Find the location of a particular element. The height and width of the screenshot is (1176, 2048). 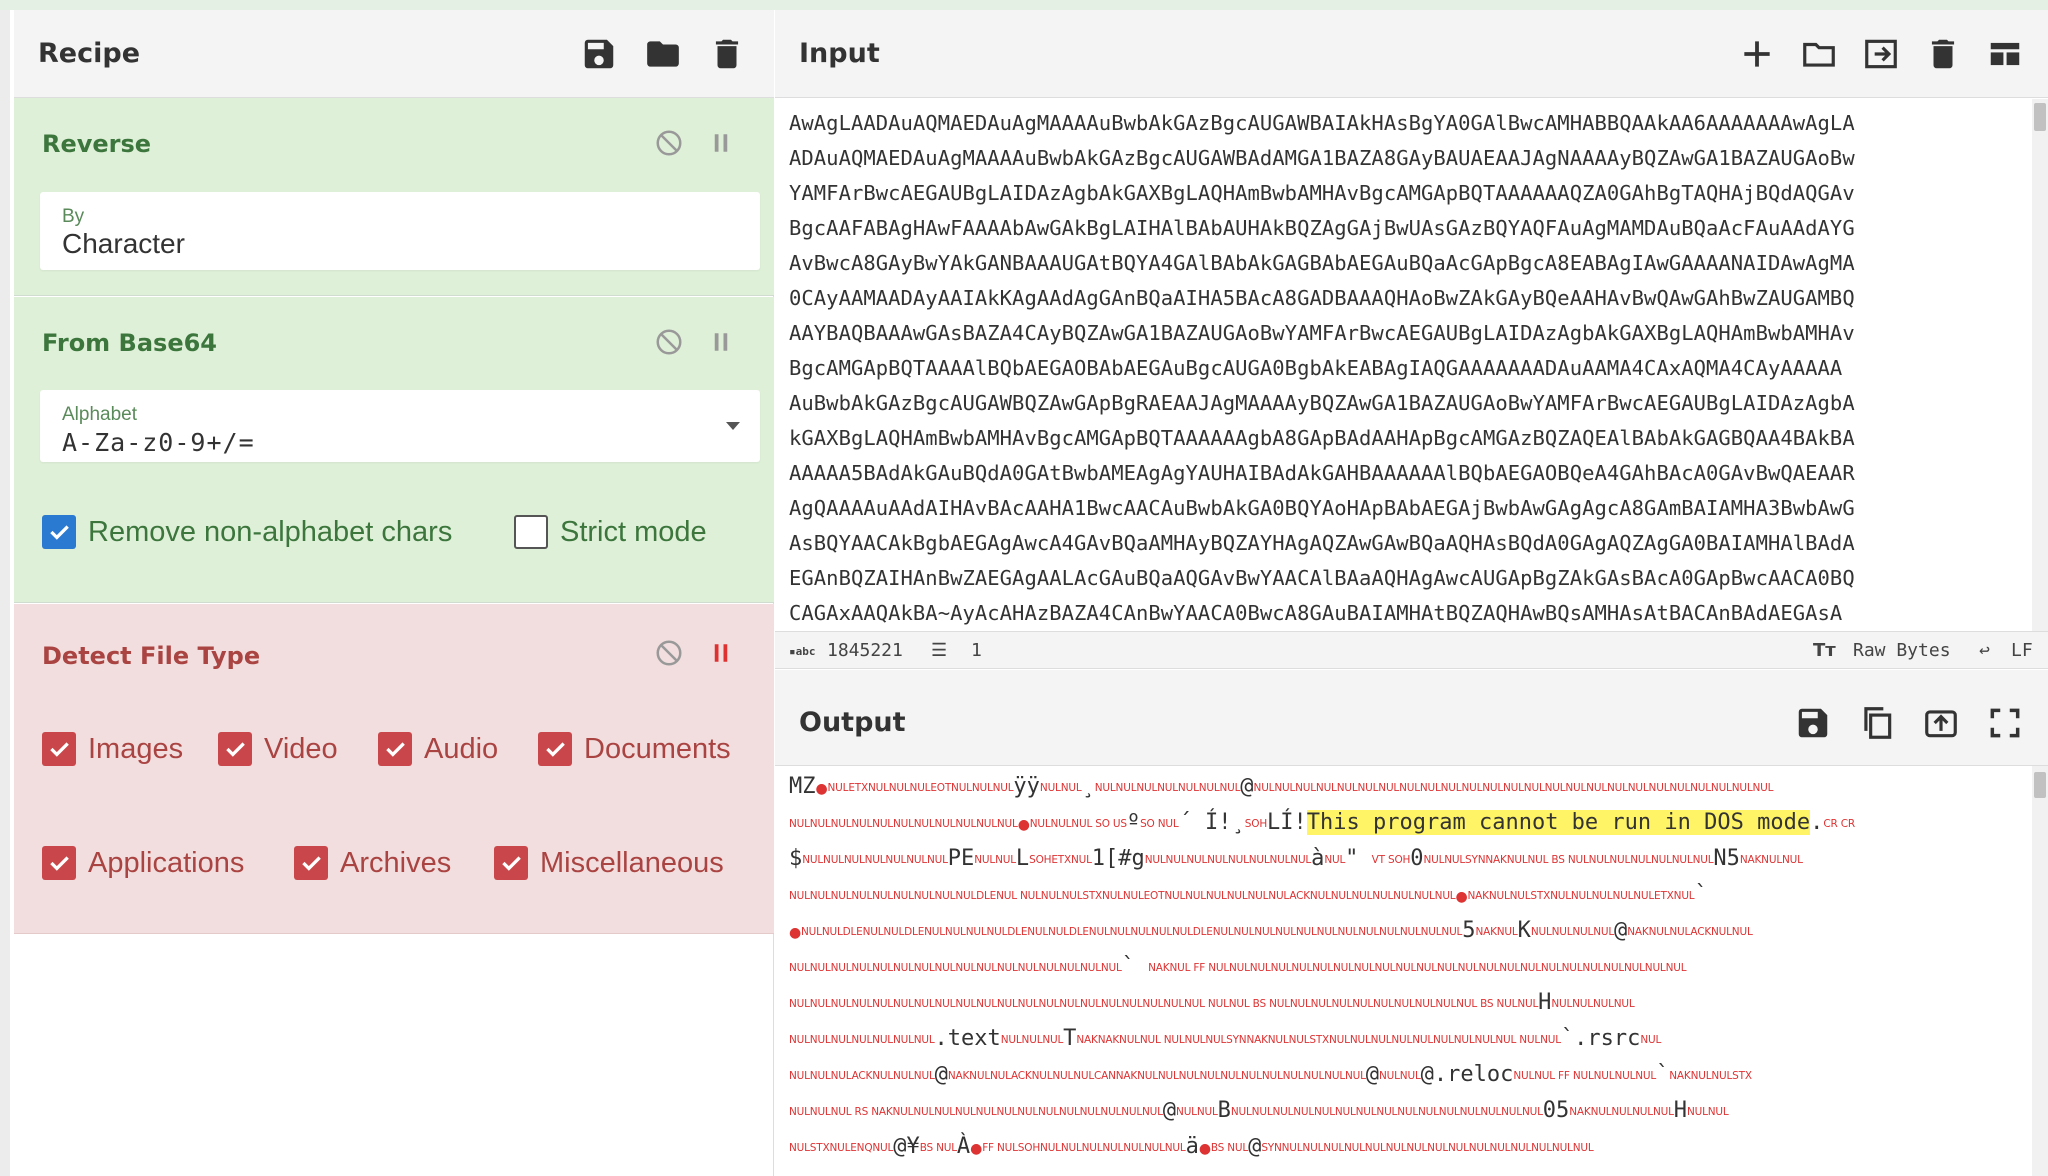

input-length: 1845221 is located at coordinates (865, 650).